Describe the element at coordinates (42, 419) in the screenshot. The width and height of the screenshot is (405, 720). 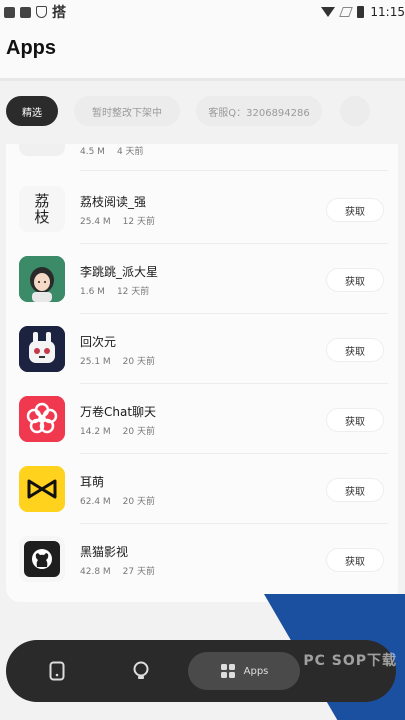
I see `flower-icon` at that location.